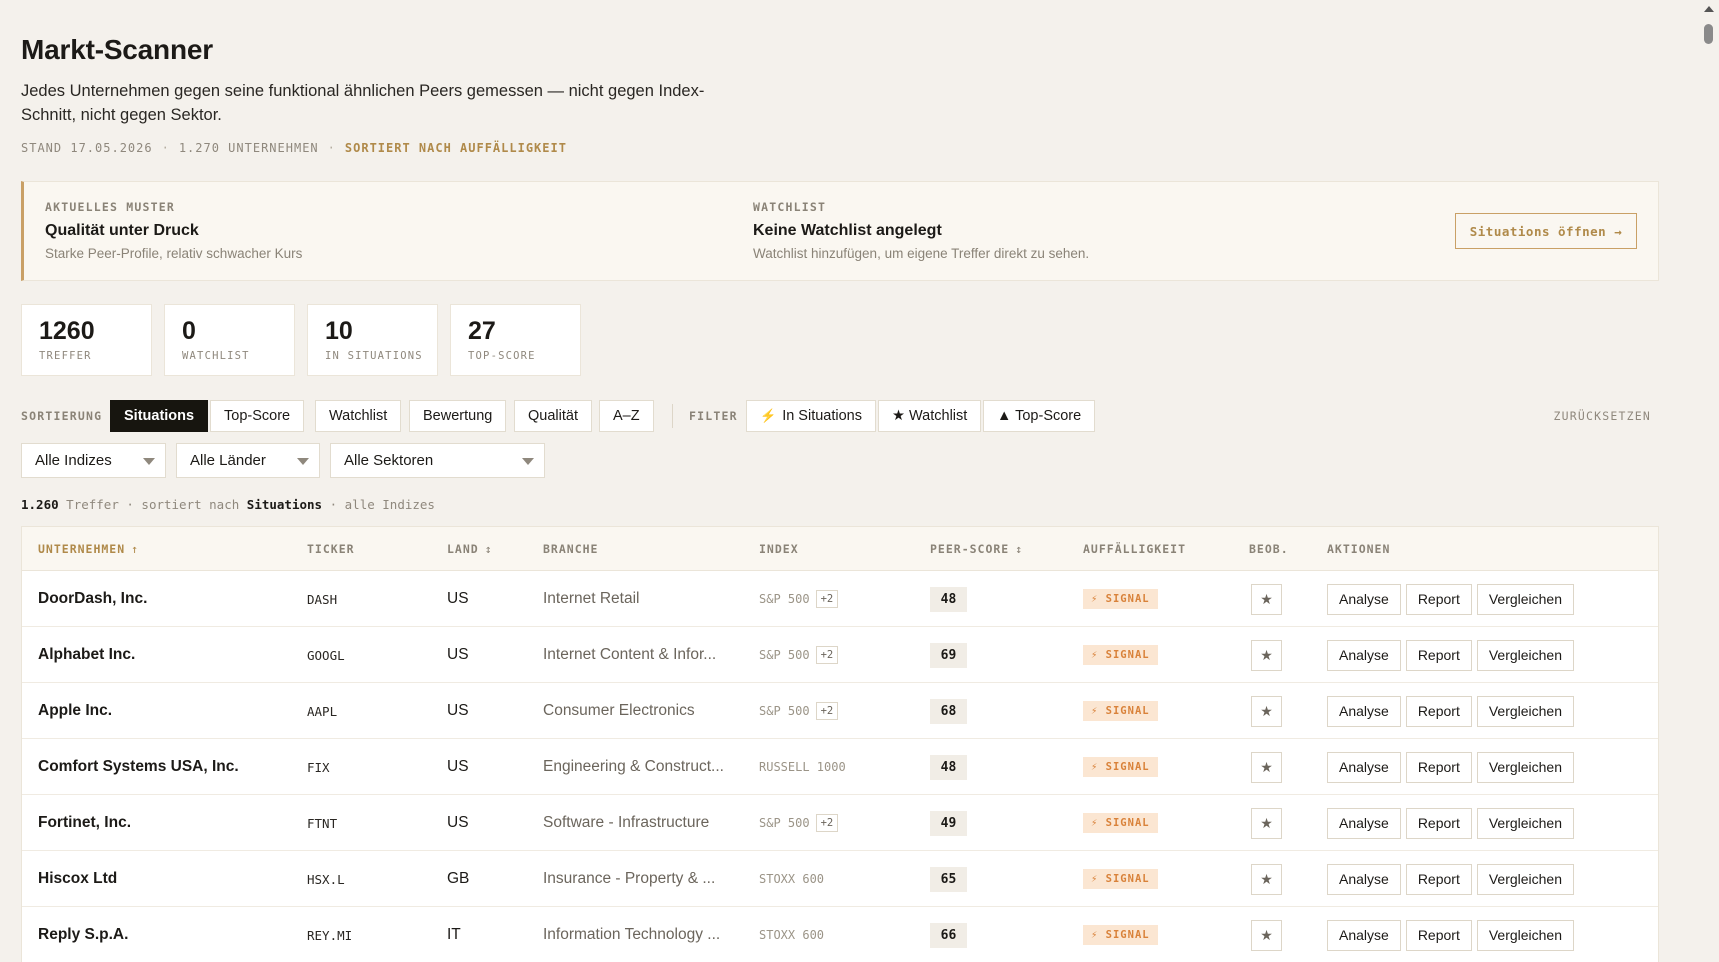 This screenshot has height=962, width=1719. What do you see at coordinates (62, 416) in the screenshot?
I see `sort-label: SORTIERUNG` at bounding box center [62, 416].